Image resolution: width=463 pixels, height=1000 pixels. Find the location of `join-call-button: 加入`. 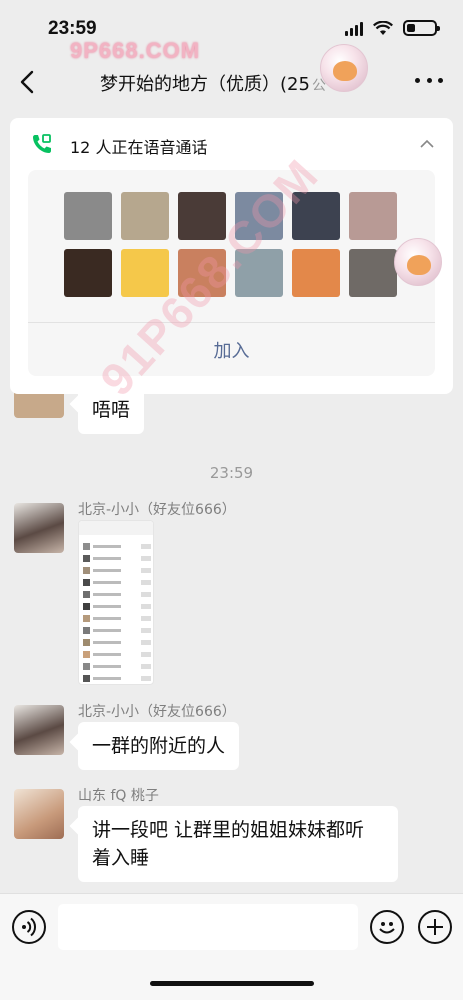

join-call-button: 加入 is located at coordinates (231, 349).